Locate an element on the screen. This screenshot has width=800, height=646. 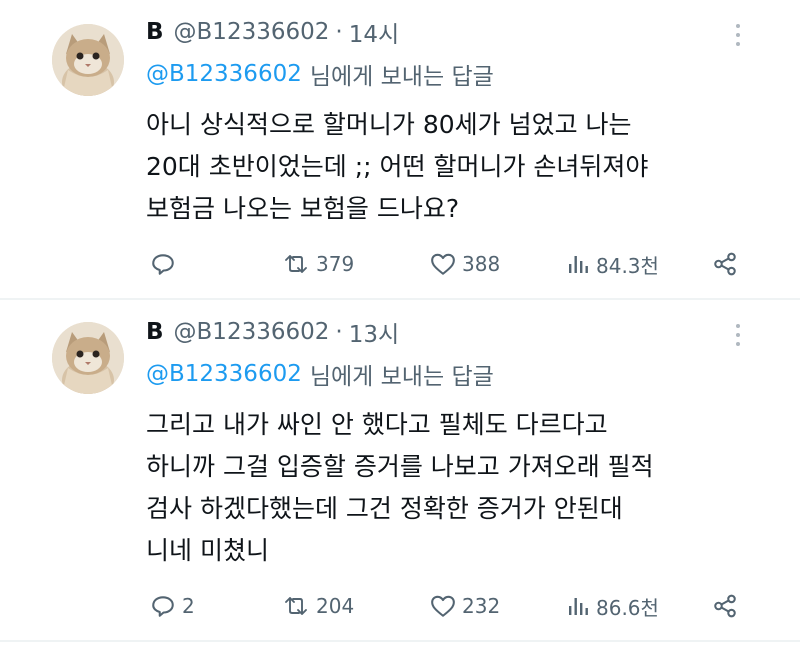
retweet-button: 379 is located at coordinates (318, 264).